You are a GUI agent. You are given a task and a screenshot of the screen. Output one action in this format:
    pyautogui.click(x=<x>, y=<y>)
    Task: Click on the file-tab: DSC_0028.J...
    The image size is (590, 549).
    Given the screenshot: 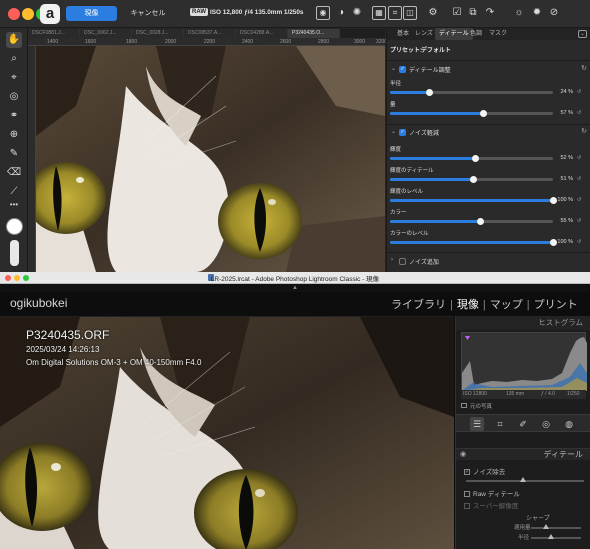 What is the action you would take?
    pyautogui.click(x=158, y=33)
    